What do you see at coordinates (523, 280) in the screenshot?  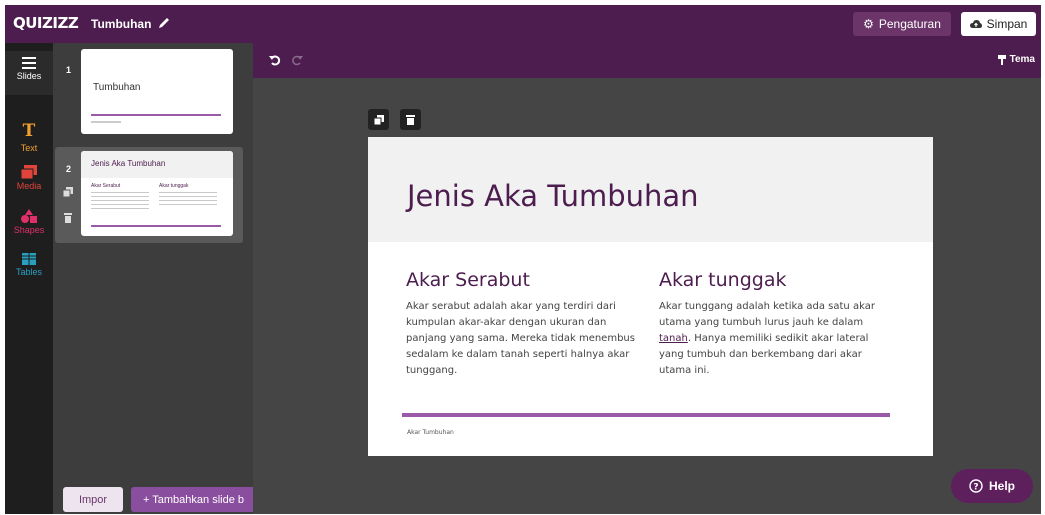 I see `left-heading: Akar Serabut` at bounding box center [523, 280].